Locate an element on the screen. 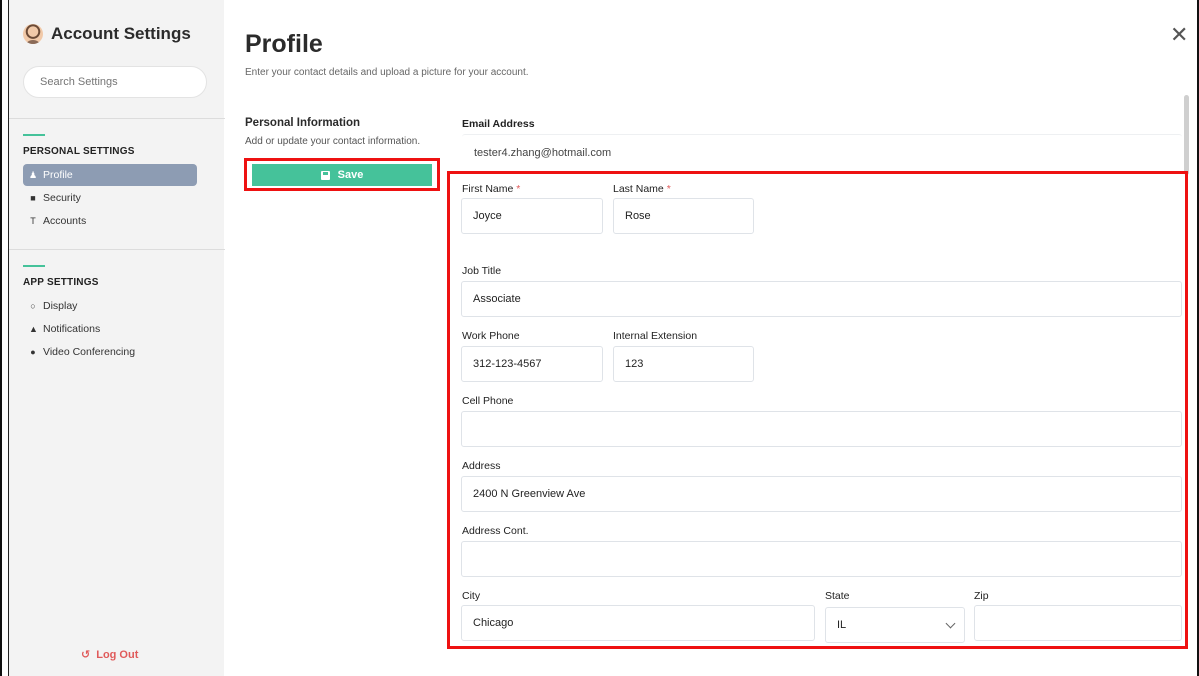 The width and height of the screenshot is (1199, 676). internal-extension-label: Internal Extension is located at coordinates (655, 336).